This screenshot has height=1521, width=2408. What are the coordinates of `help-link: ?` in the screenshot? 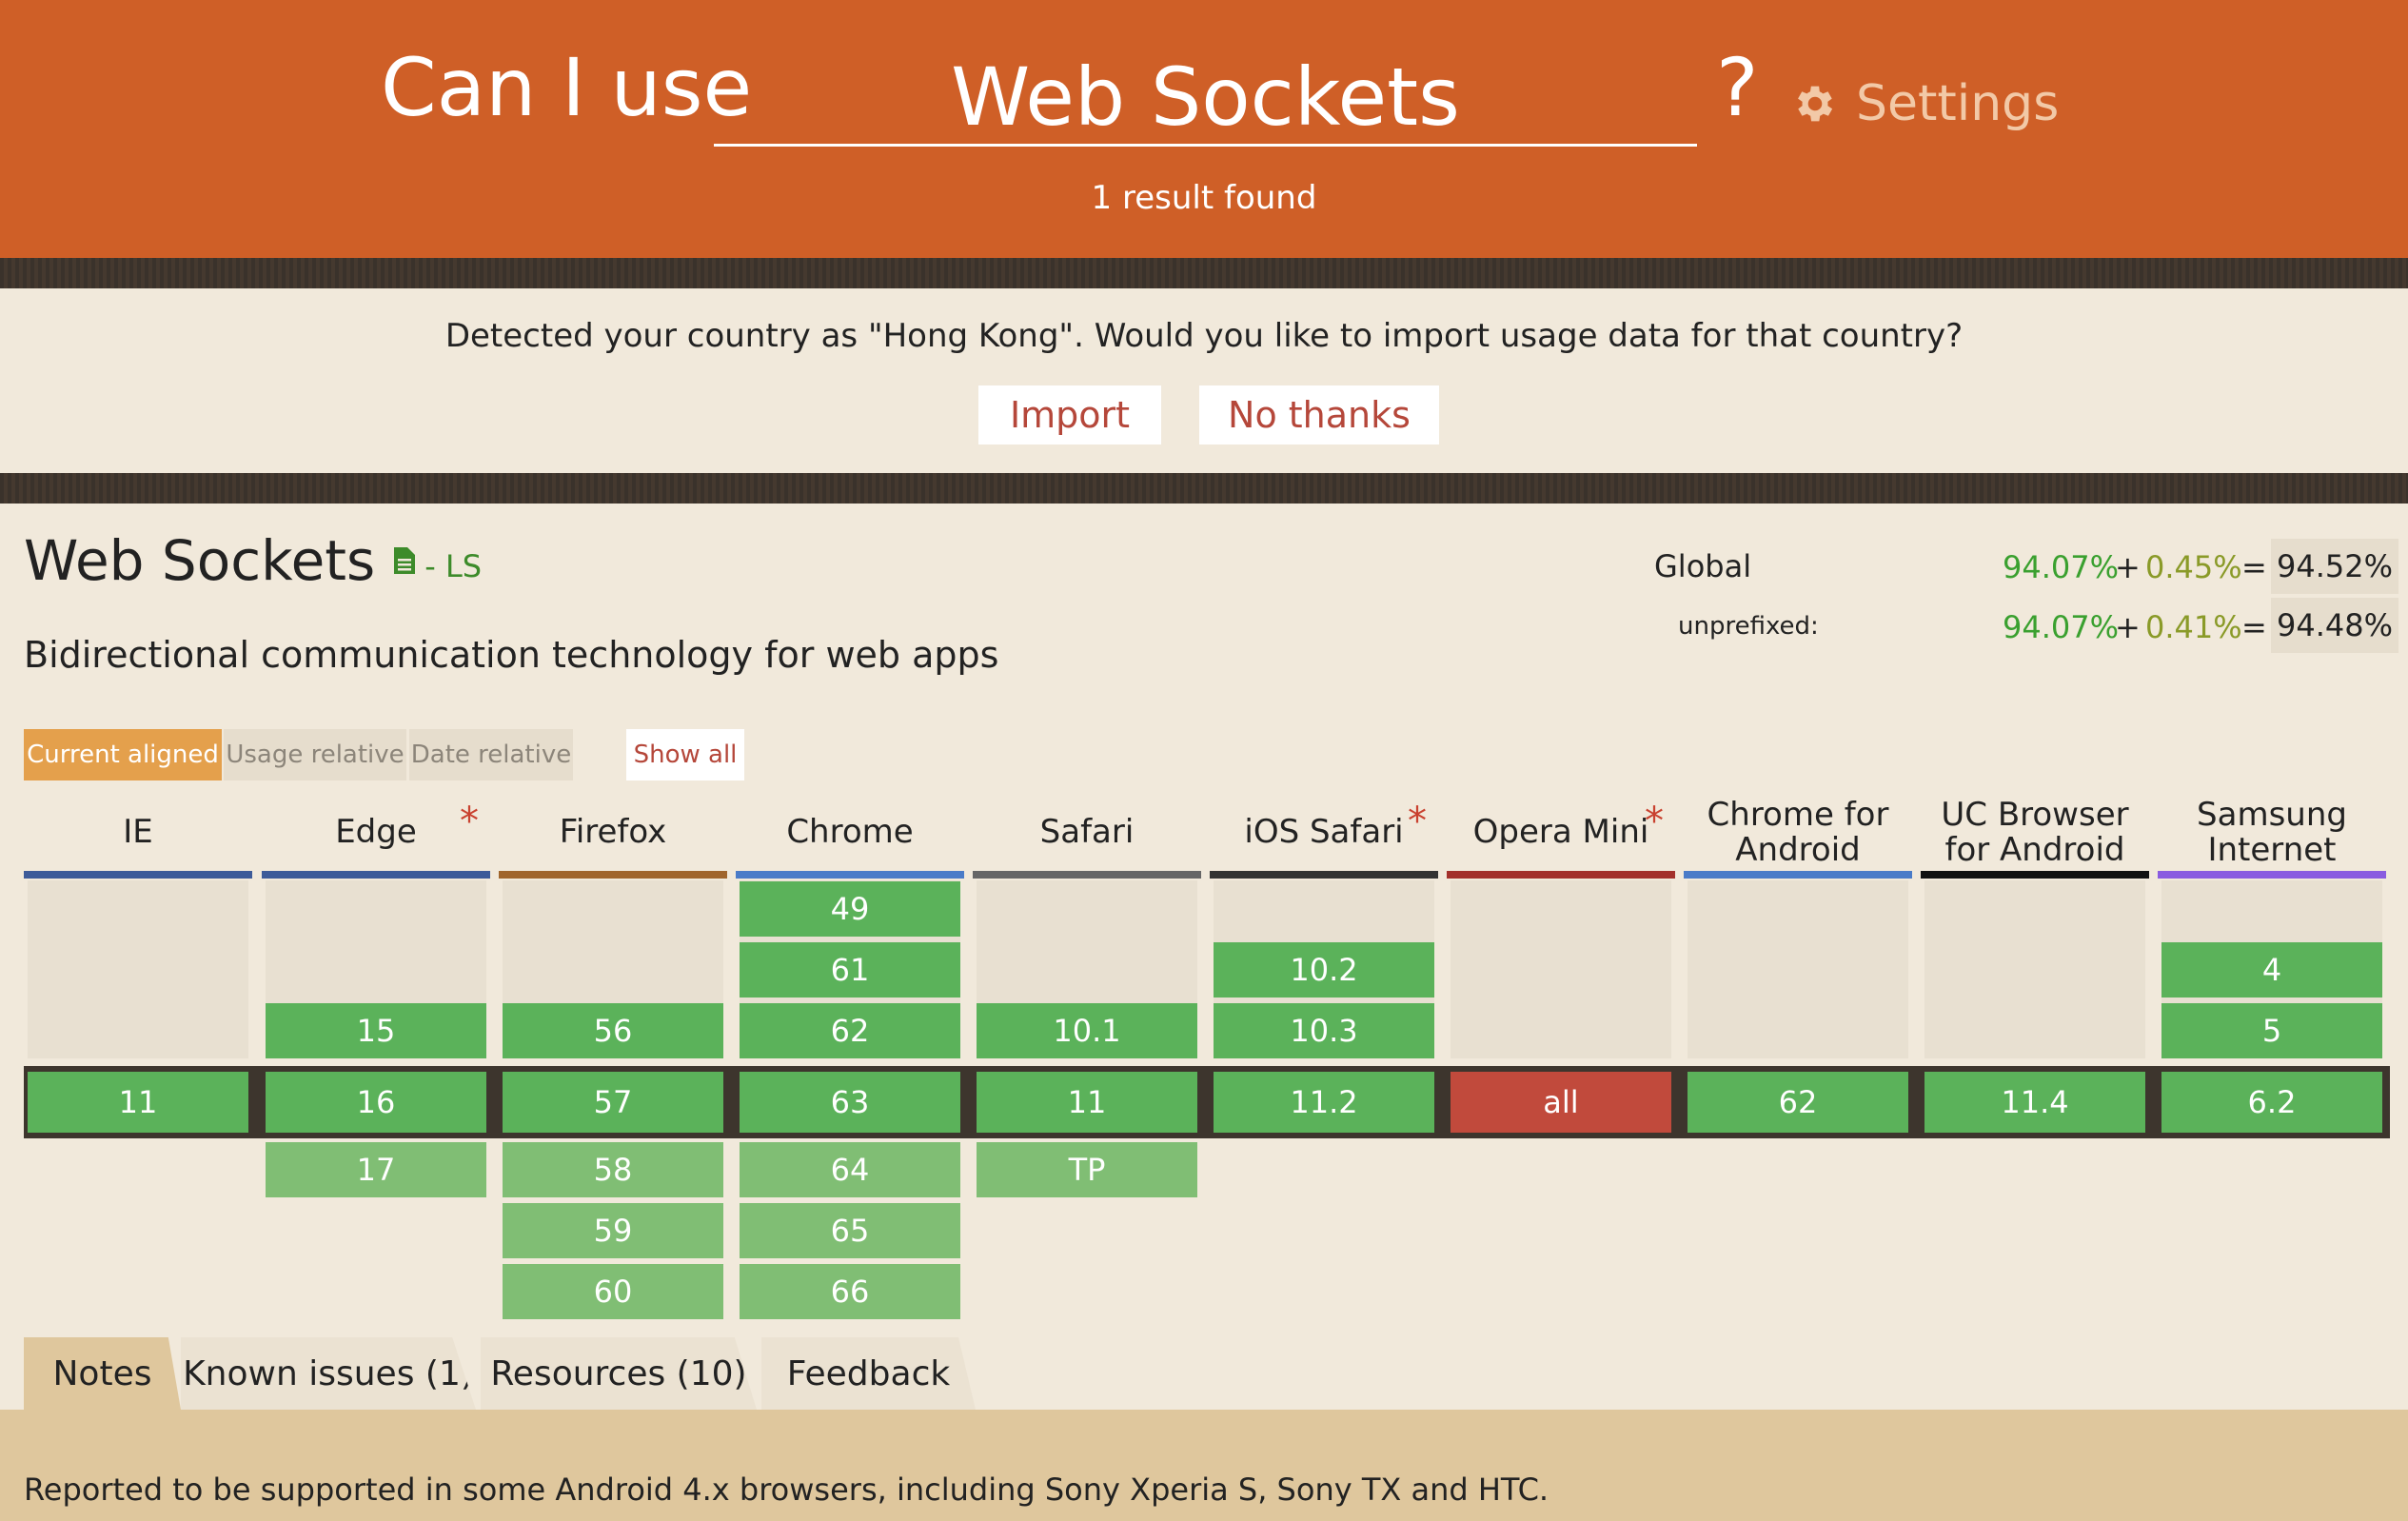 It's located at (1737, 88).